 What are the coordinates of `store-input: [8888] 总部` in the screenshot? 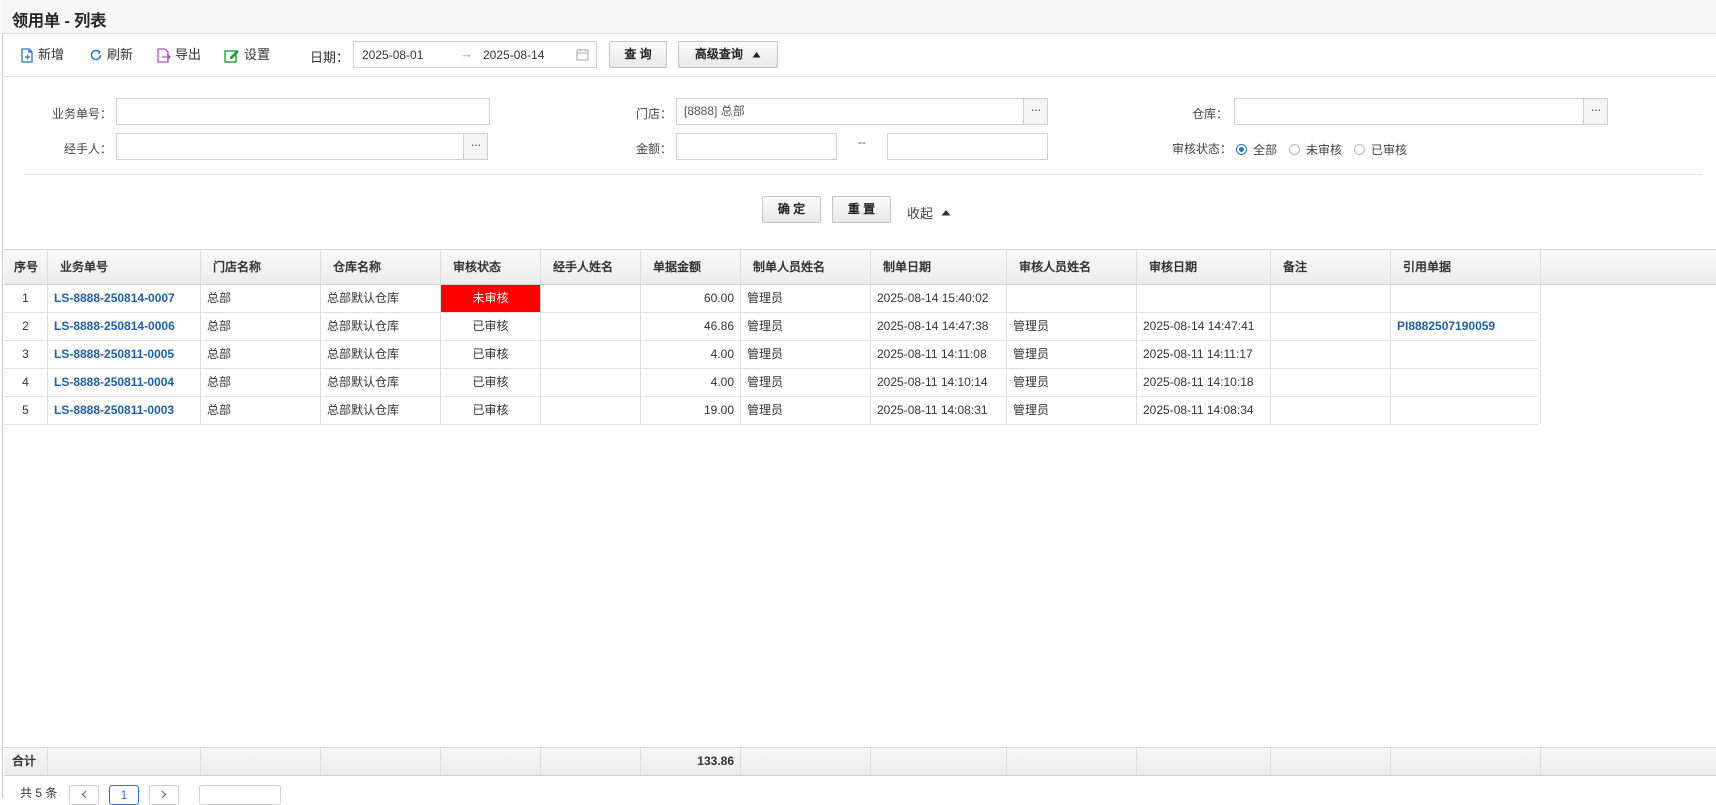 It's located at (850, 111).